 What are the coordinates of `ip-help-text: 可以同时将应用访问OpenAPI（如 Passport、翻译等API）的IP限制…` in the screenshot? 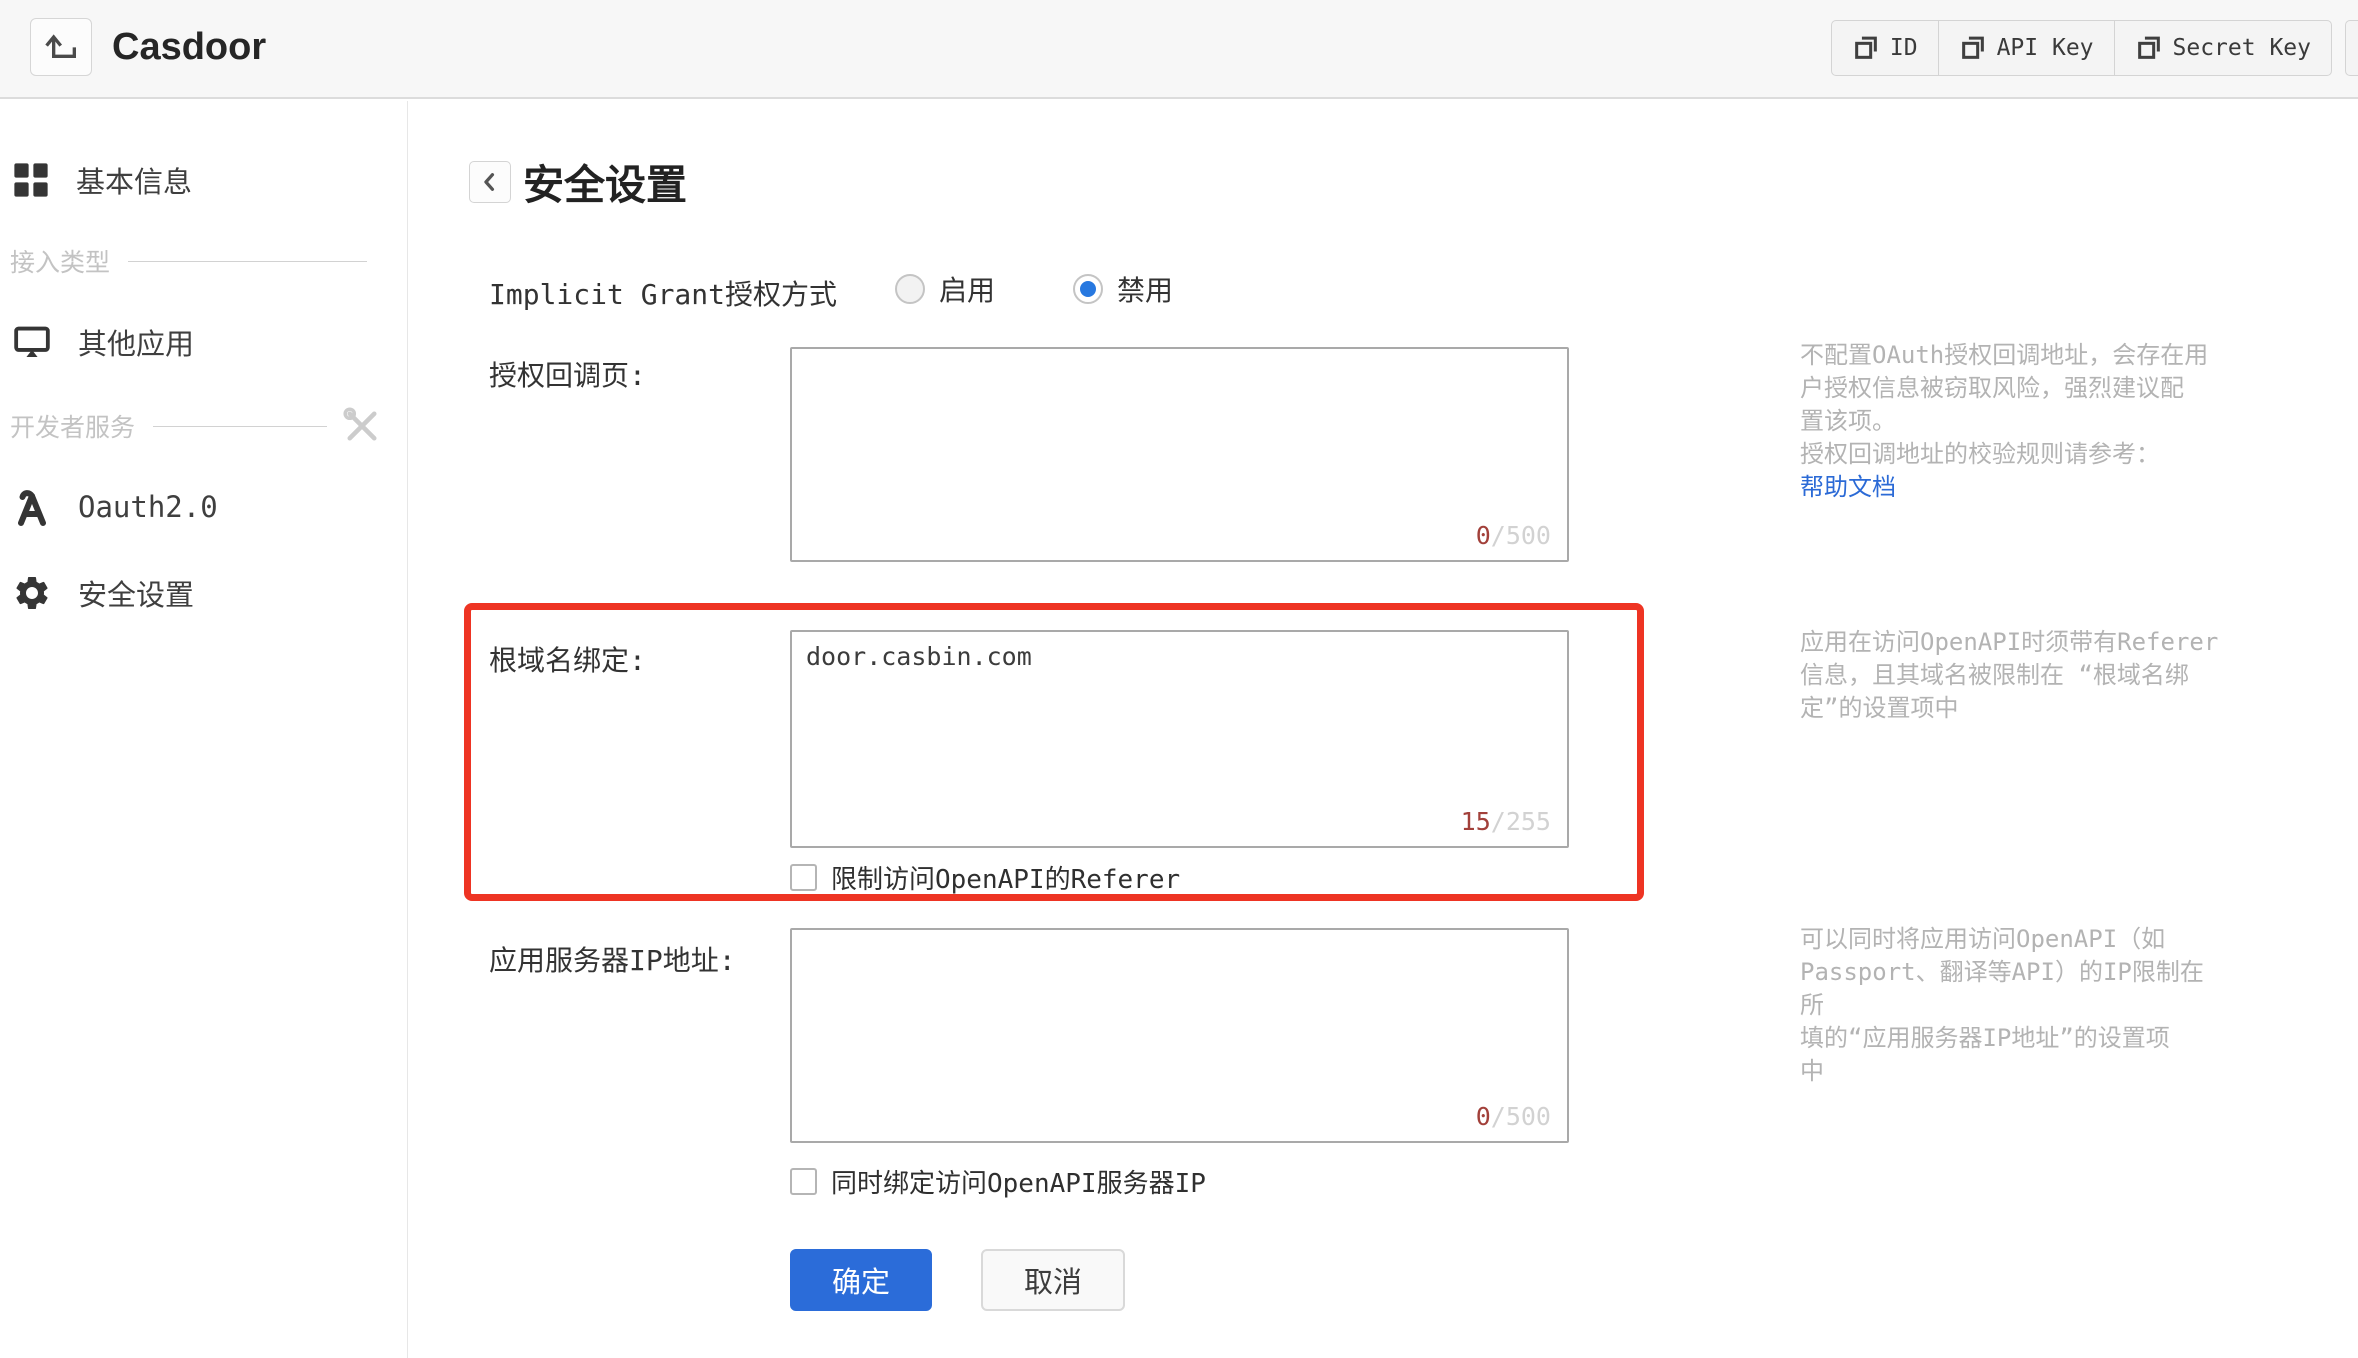 It's located at (2002, 1005).